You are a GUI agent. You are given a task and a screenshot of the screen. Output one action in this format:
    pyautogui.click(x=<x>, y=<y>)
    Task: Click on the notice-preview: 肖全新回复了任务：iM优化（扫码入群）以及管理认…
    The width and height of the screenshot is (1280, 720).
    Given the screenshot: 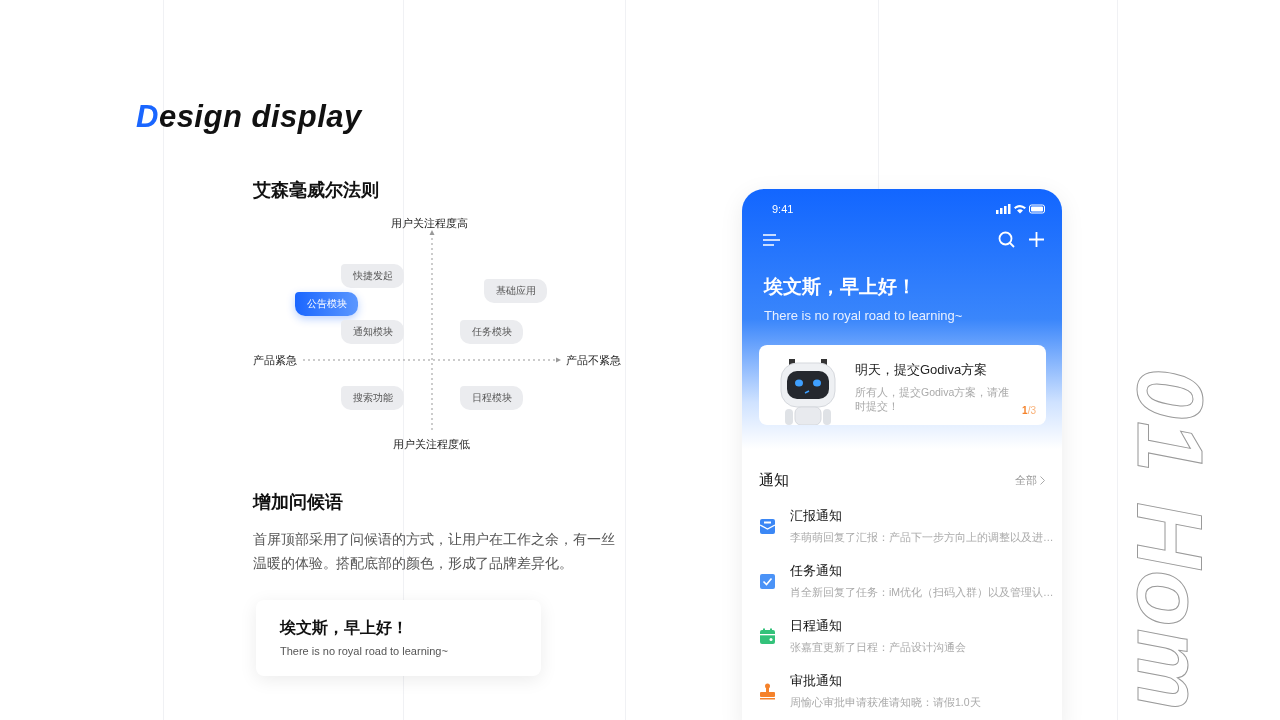 What is the action you would take?
    pyautogui.click(x=922, y=593)
    